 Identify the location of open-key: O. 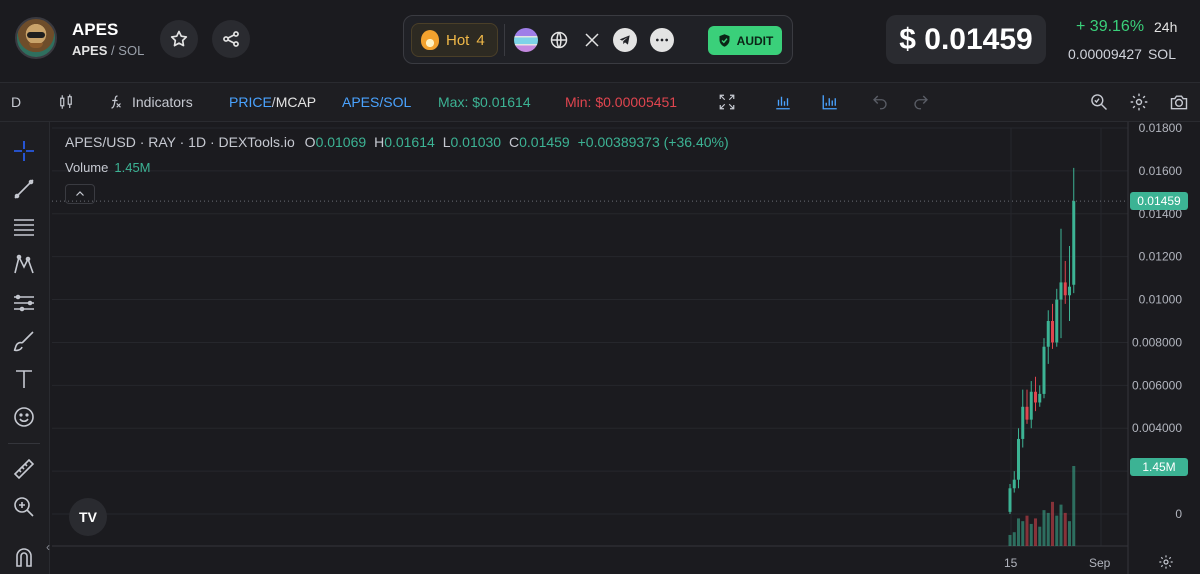
(310, 142).